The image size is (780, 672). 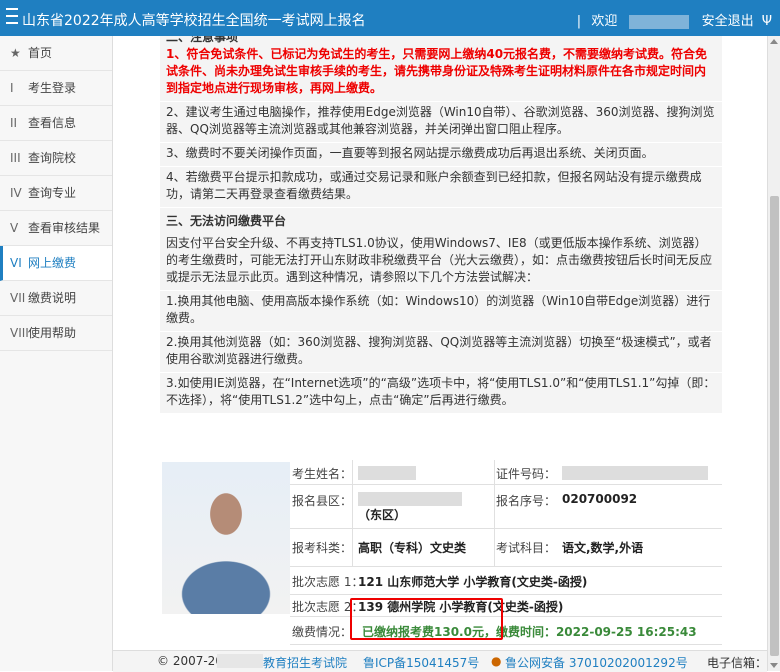 I want to click on sidebar-item-number: VII, so click(x=18, y=298).